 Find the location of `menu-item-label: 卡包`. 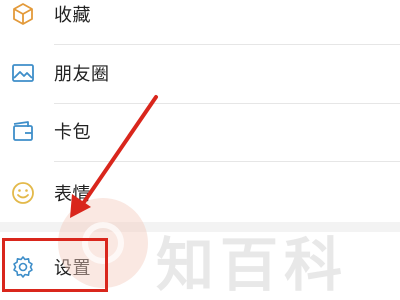

menu-item-label: 卡包 is located at coordinates (72, 132).